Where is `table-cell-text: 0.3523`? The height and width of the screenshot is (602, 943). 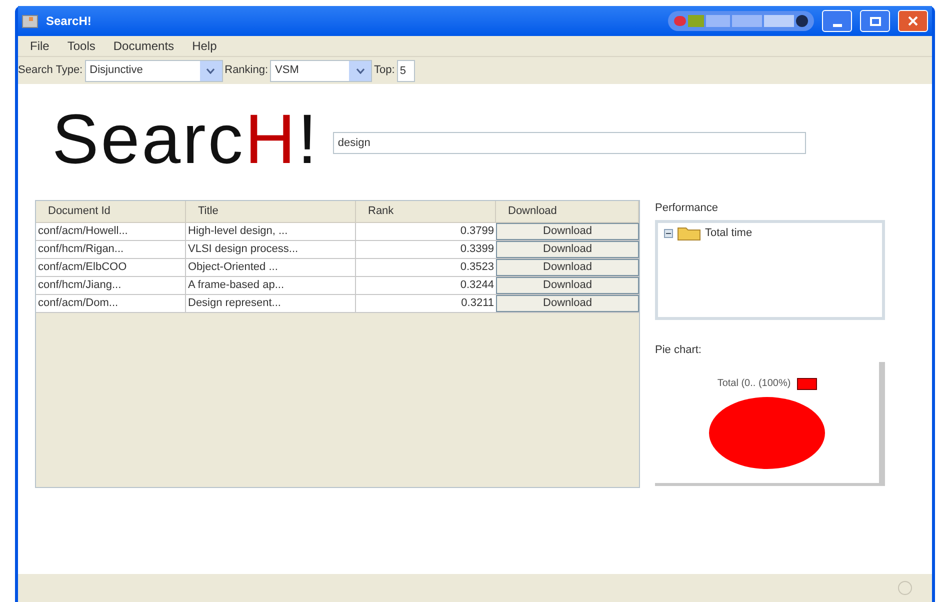
table-cell-text: 0.3523 is located at coordinates (477, 267).